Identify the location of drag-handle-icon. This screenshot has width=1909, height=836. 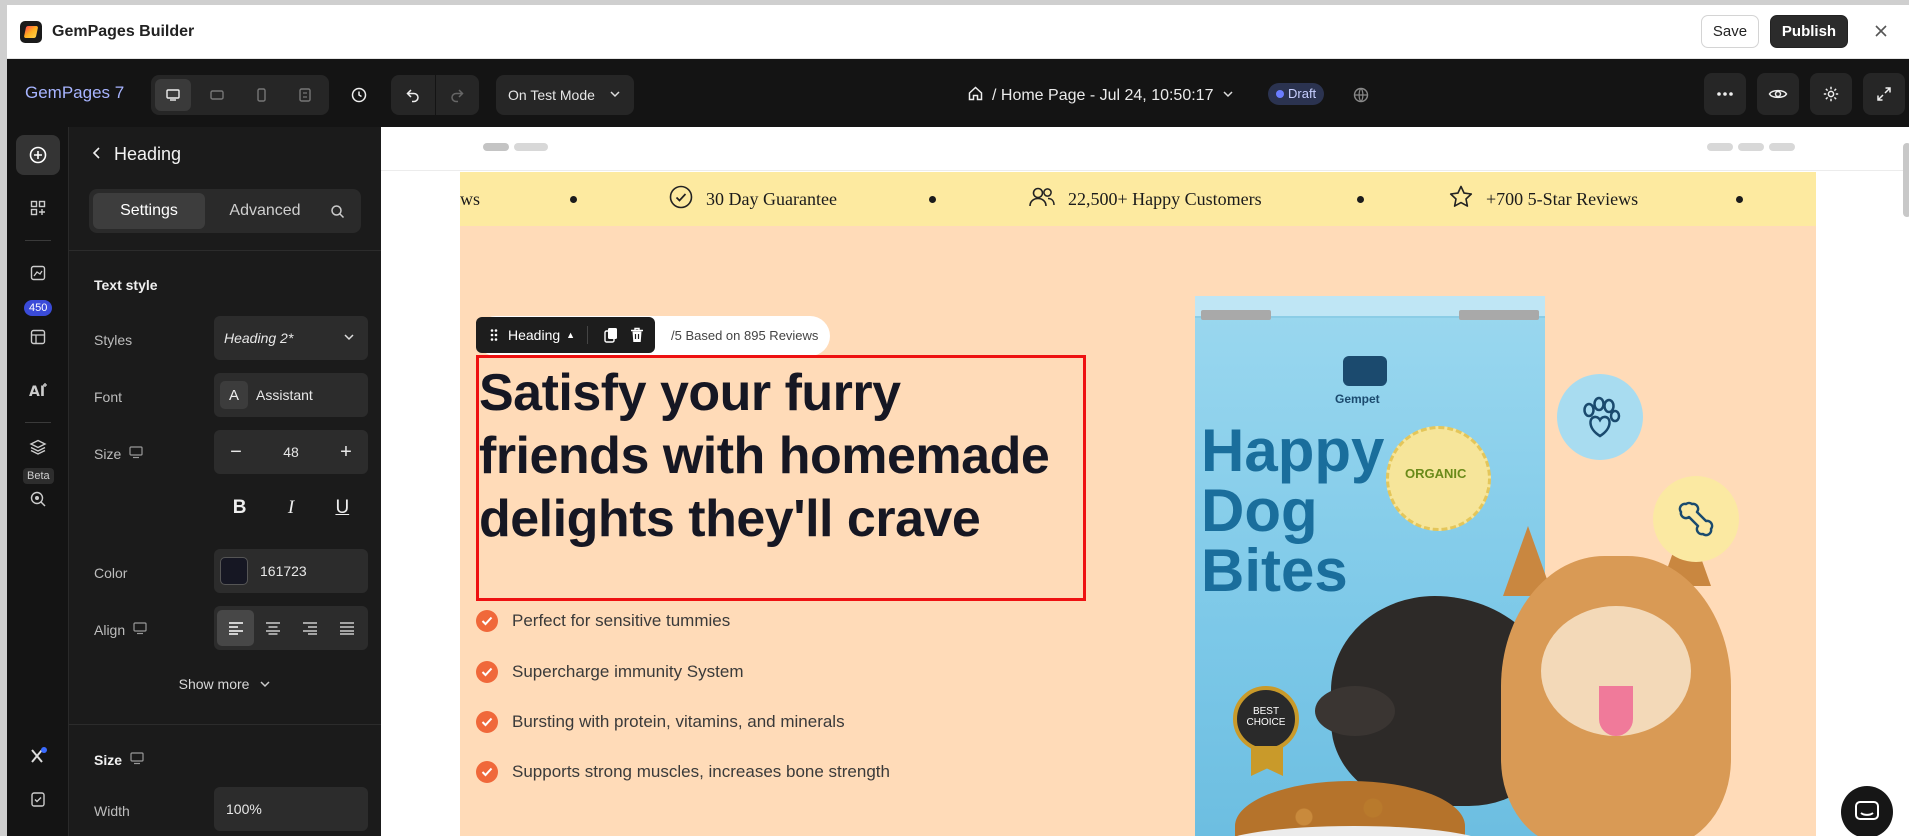
(494, 335).